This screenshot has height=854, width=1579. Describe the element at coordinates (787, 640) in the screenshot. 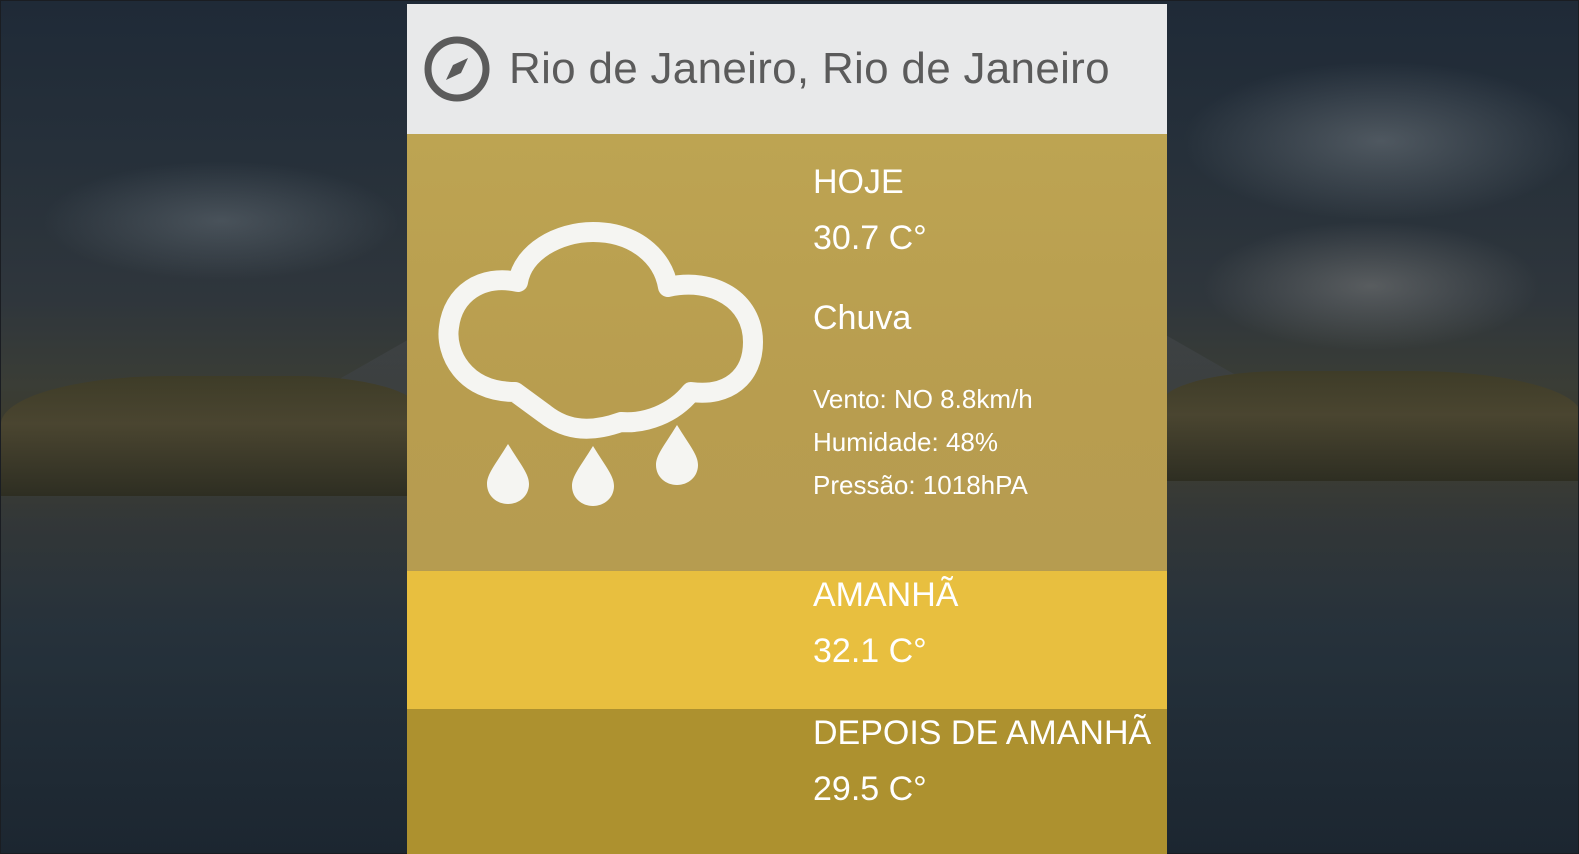

I see `tomorrow-forecast: AMANHÃ 32.1 C°` at that location.